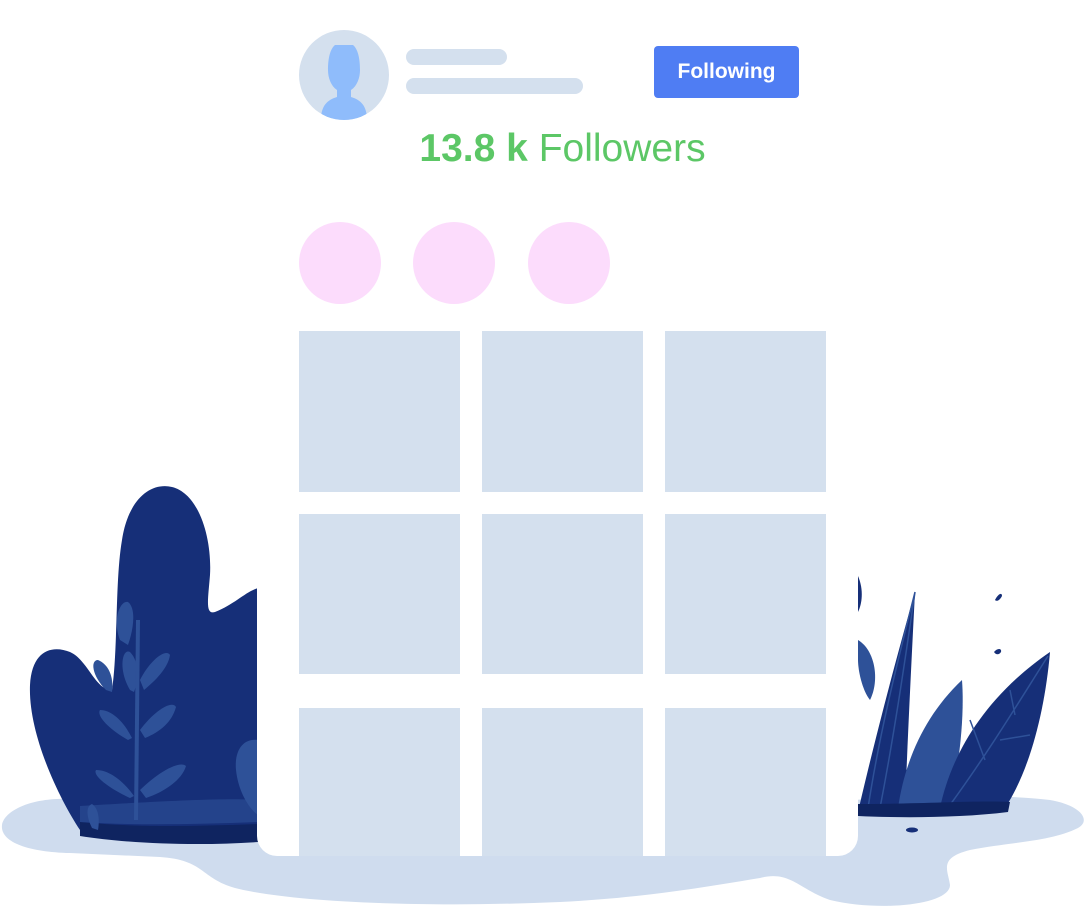 The height and width of the screenshot is (914, 1087). I want to click on name-placeholder, so click(456, 57).